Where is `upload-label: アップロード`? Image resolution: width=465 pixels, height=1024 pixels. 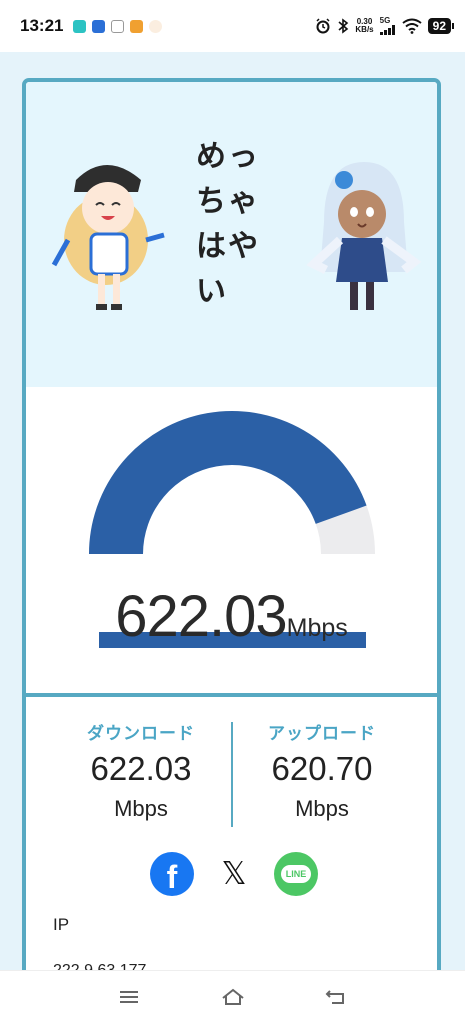
upload-label: アップロード is located at coordinates (322, 733).